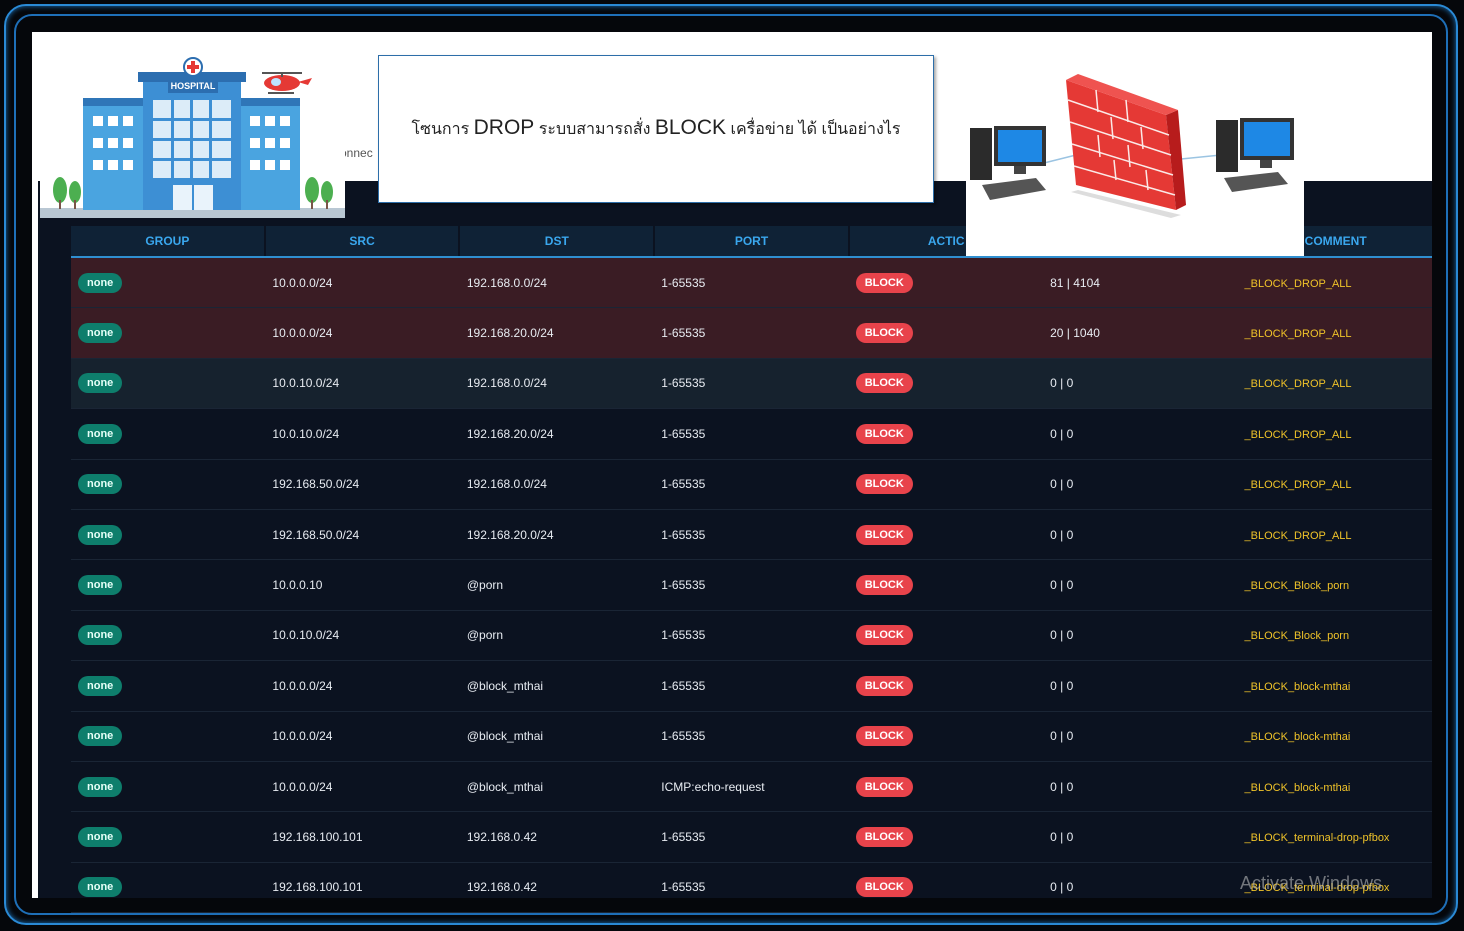  What do you see at coordinates (193, 86) in the screenshot?
I see `svg-text: HOSPITAL` at bounding box center [193, 86].